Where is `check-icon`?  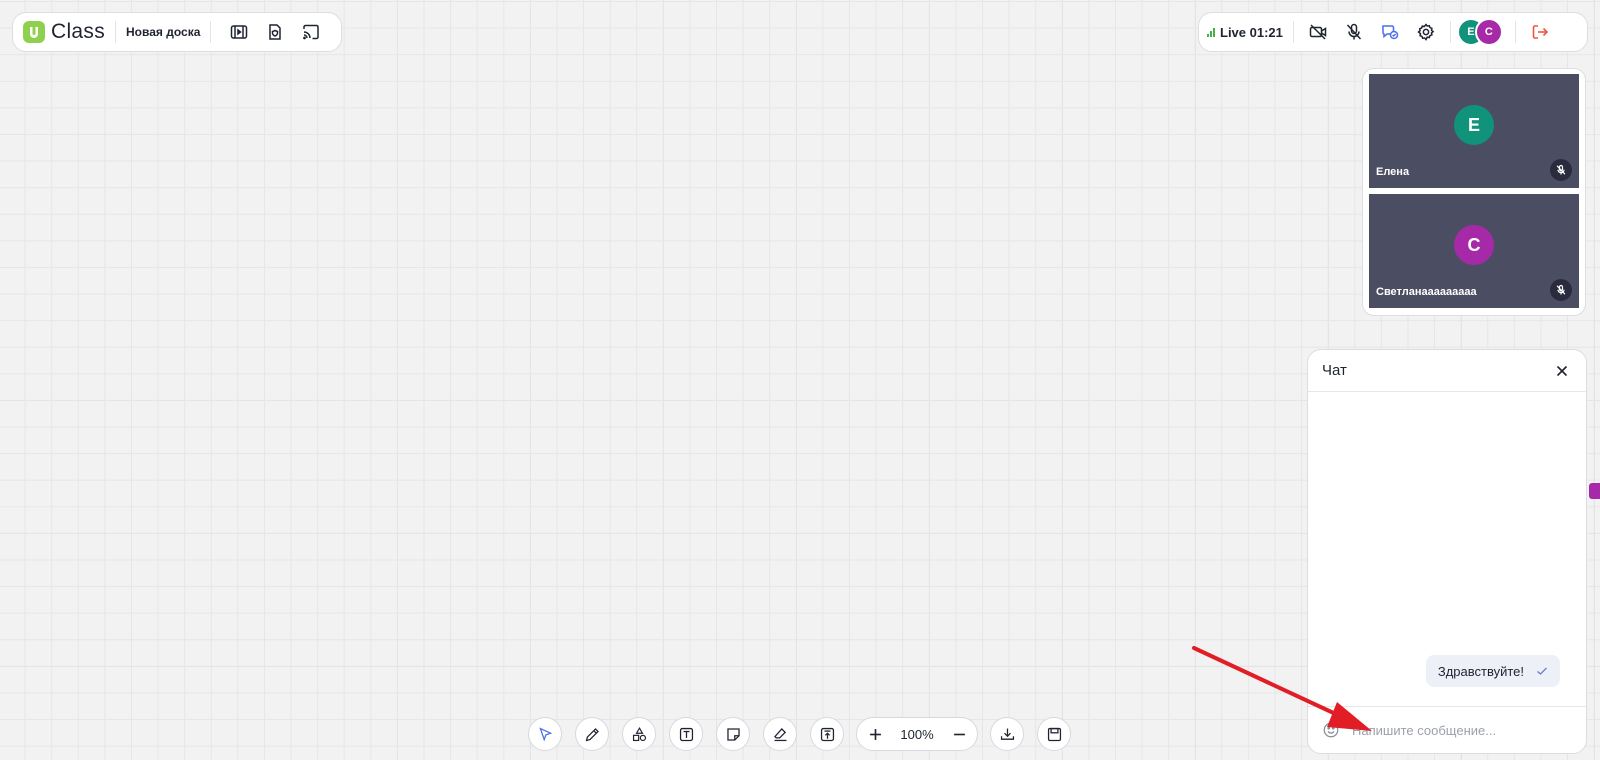
check-icon is located at coordinates (1542, 671).